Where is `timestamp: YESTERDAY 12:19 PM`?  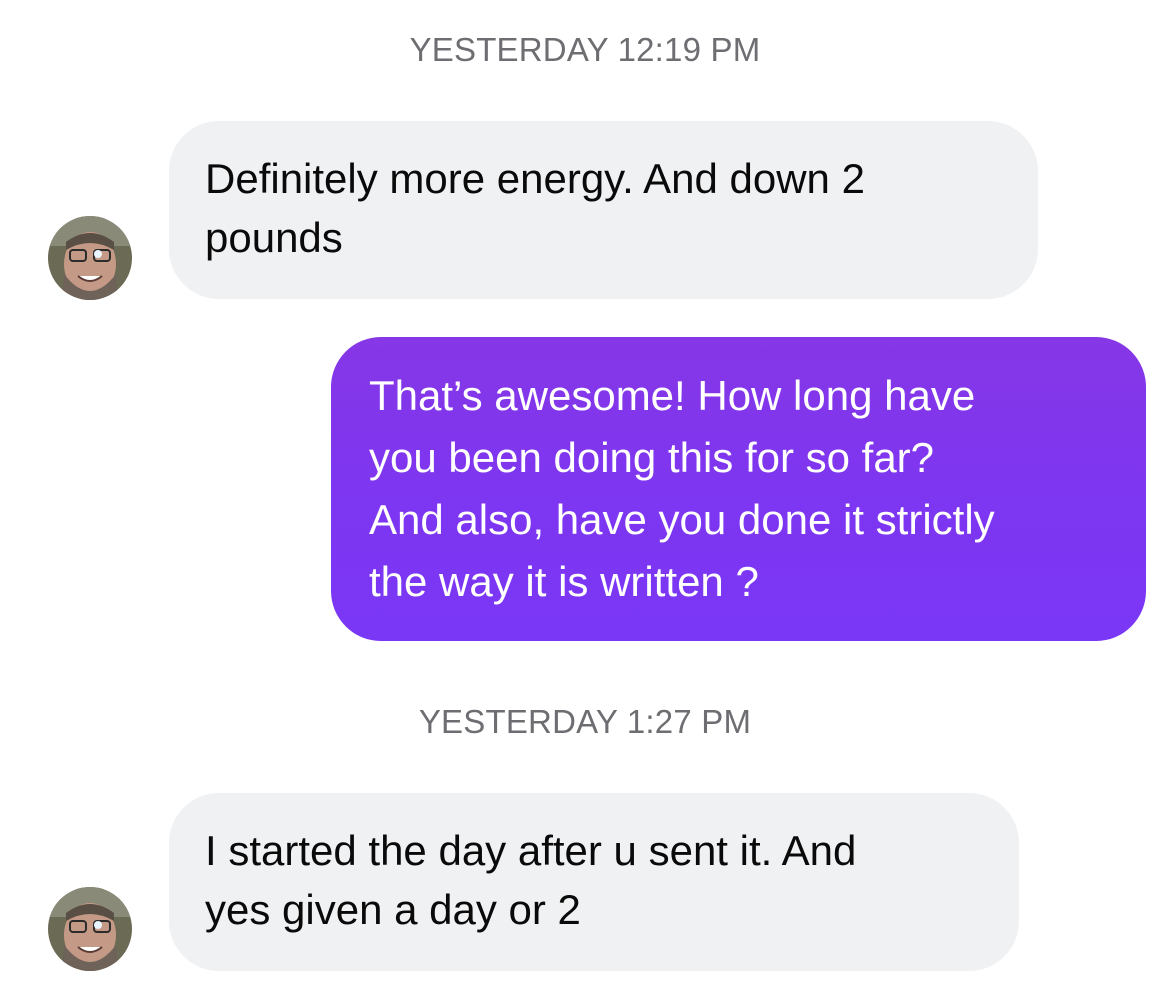 timestamp: YESTERDAY 12:19 PM is located at coordinates (585, 49).